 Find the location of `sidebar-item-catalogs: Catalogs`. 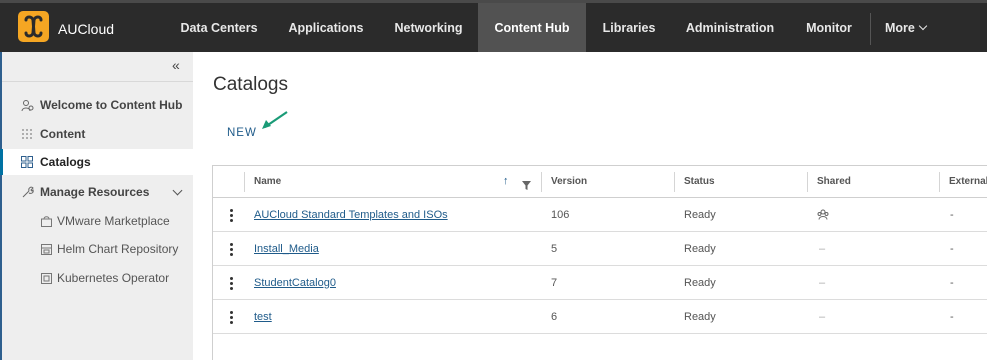

sidebar-item-catalogs: Catalogs is located at coordinates (96, 162).